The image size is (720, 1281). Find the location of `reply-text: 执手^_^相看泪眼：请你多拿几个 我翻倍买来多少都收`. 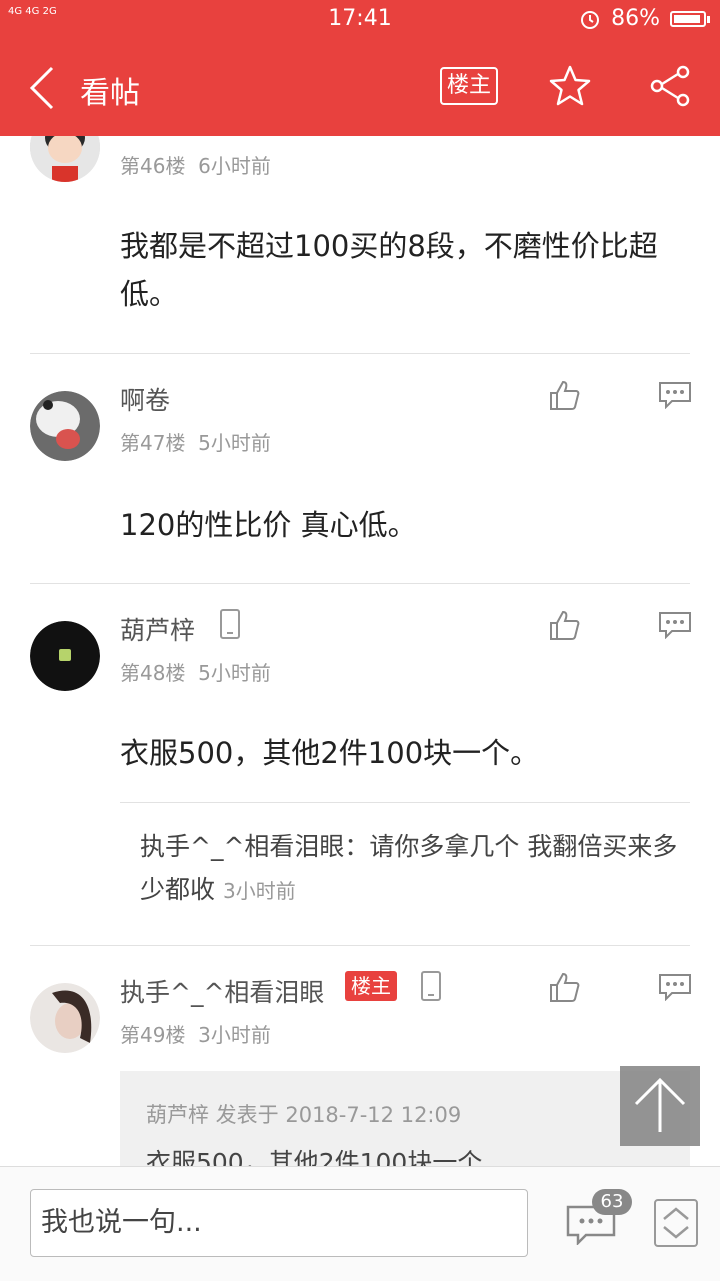

reply-text: 执手^_^相看泪眼：请你多拿几个 我翻倍买来多少都收 is located at coordinates (409, 868).